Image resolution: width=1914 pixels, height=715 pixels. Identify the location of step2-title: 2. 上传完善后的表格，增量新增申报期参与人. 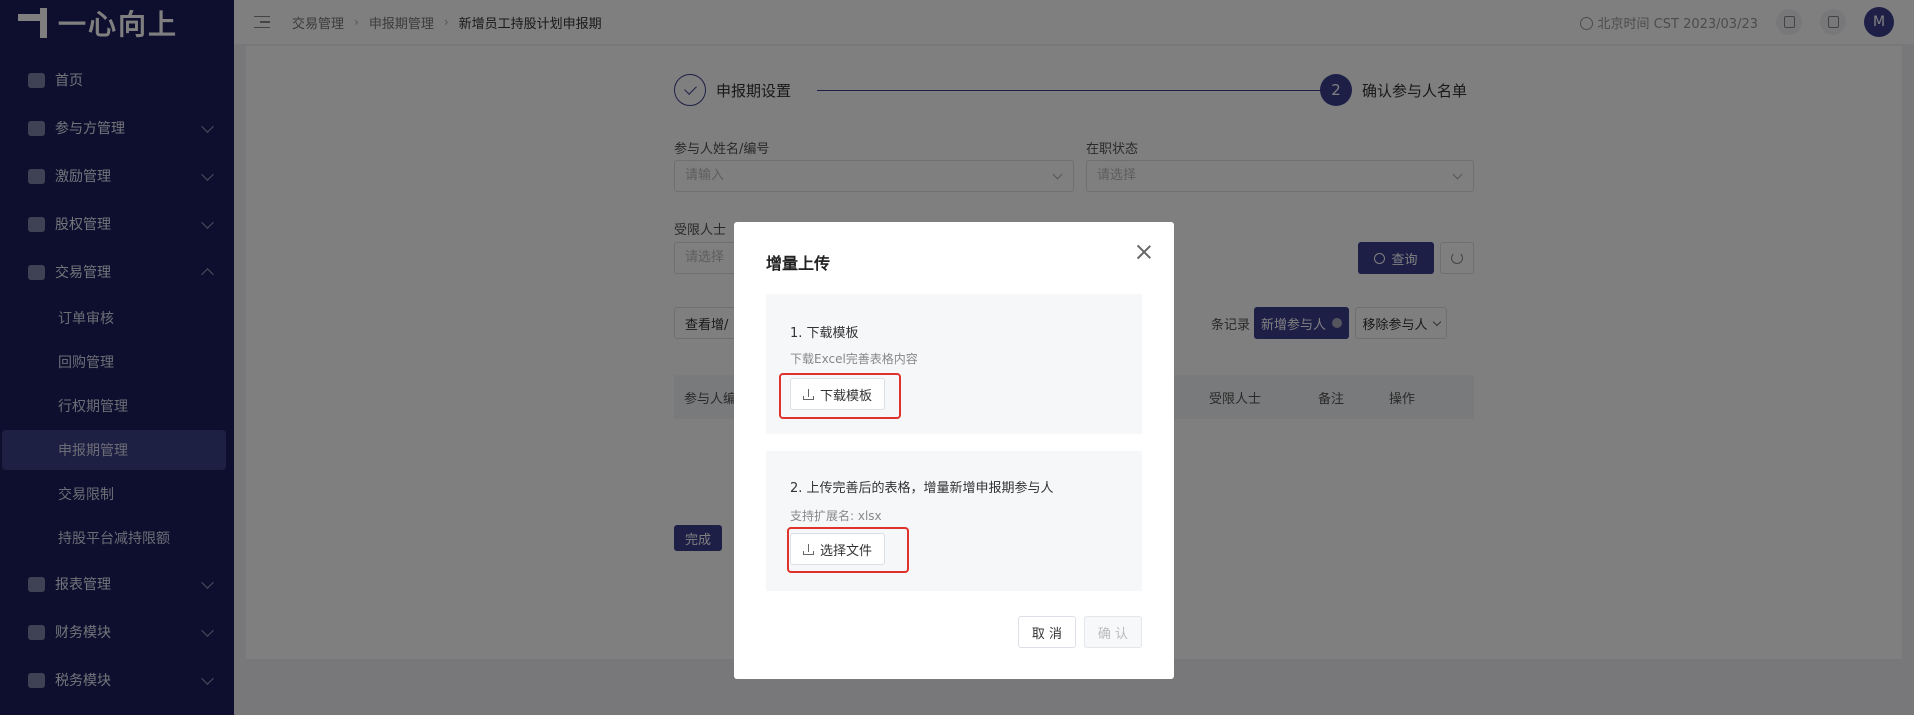
(922, 488).